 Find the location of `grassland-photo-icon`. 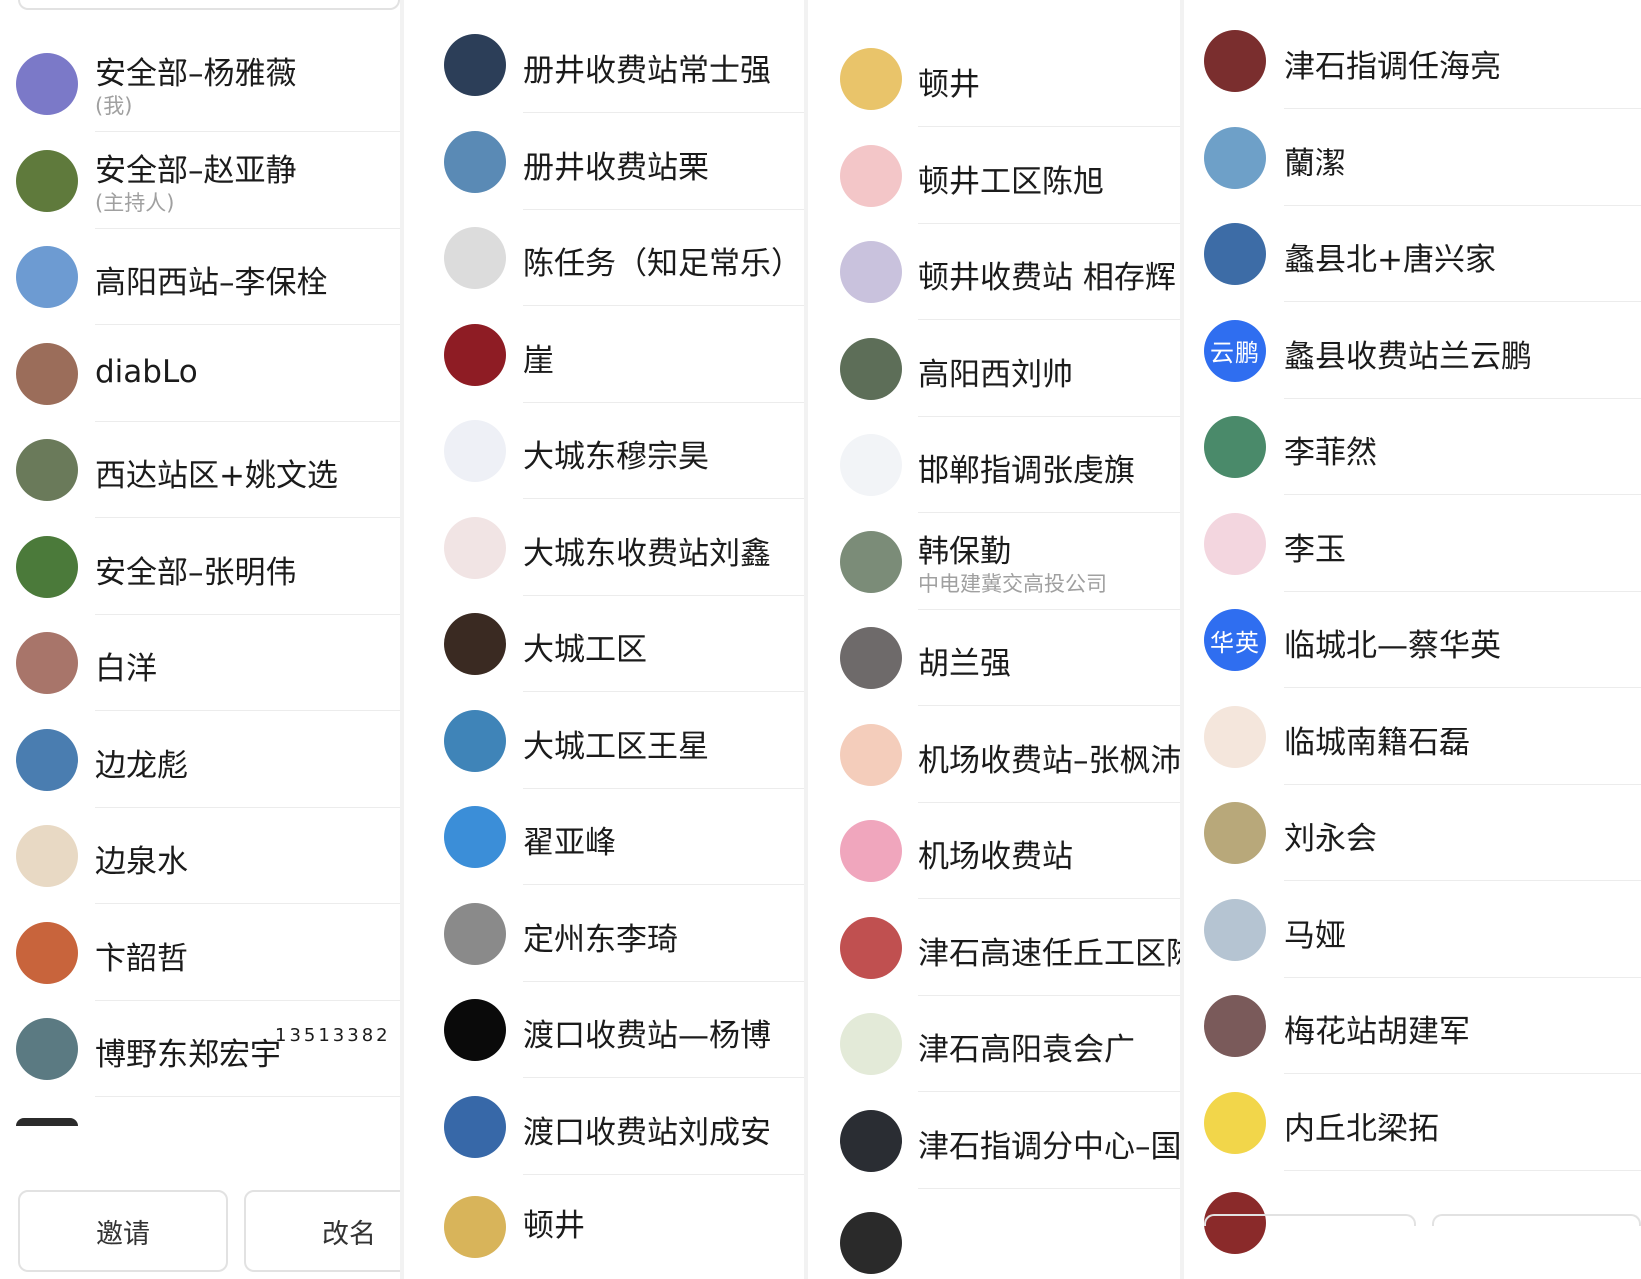

grassland-photo-icon is located at coordinates (475, 1126).